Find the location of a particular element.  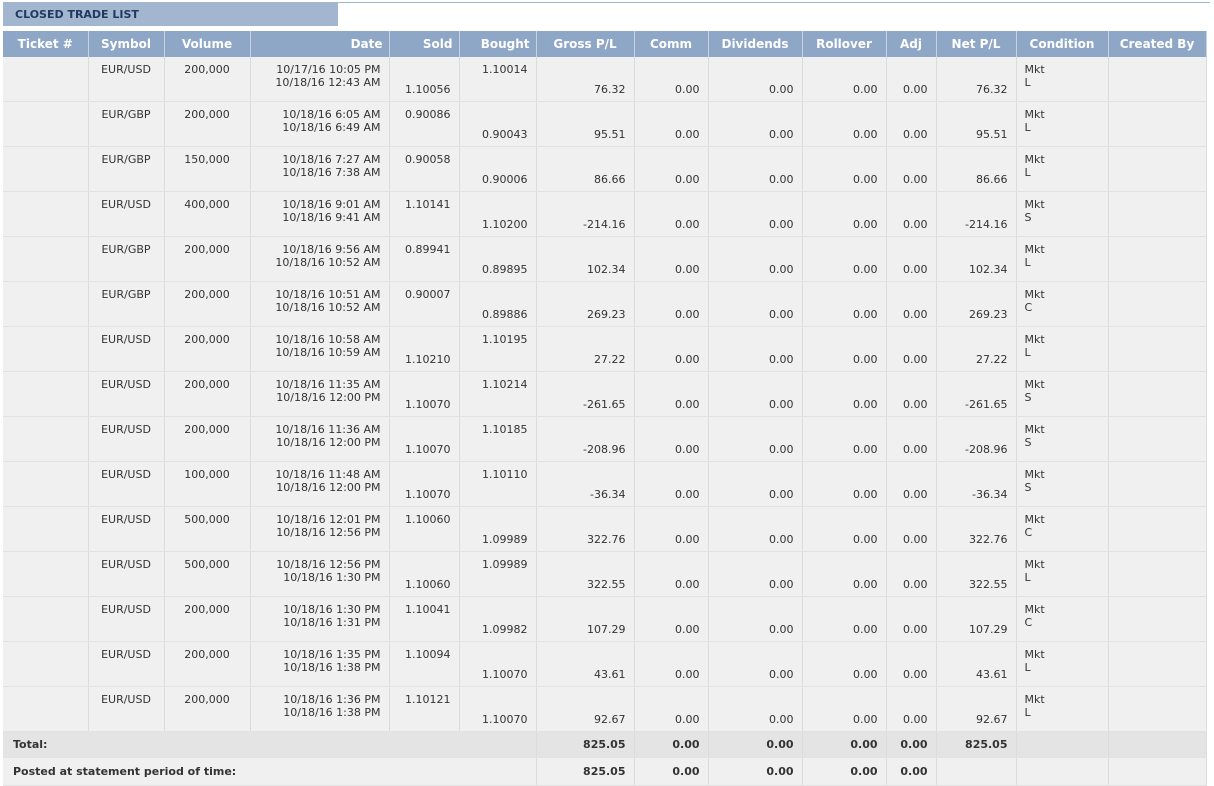

cell-net-pl: 43.61 is located at coordinates (976, 664).